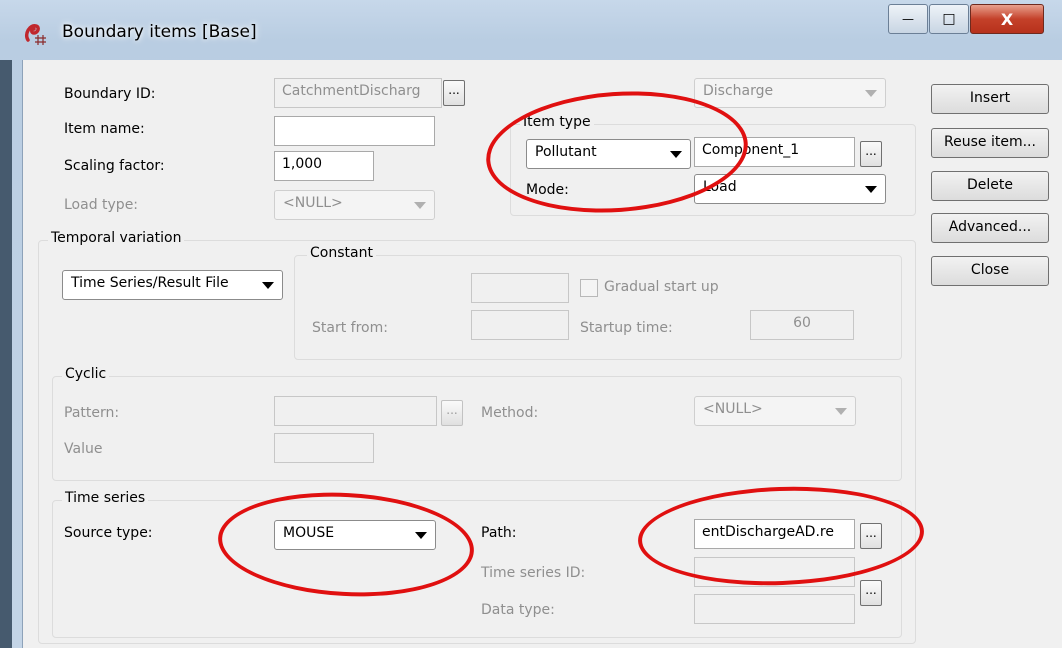 This screenshot has height=648, width=1062. What do you see at coordinates (510, 413) in the screenshot?
I see `method-label: Method:` at bounding box center [510, 413].